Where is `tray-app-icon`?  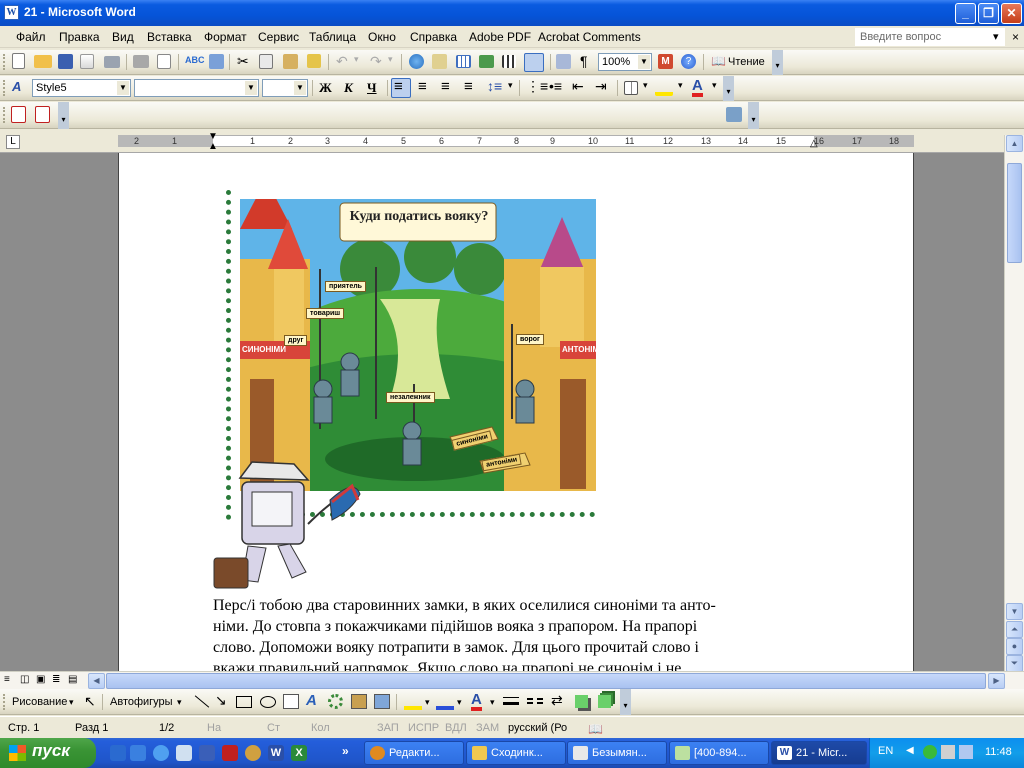 tray-app-icon is located at coordinates (930, 752).